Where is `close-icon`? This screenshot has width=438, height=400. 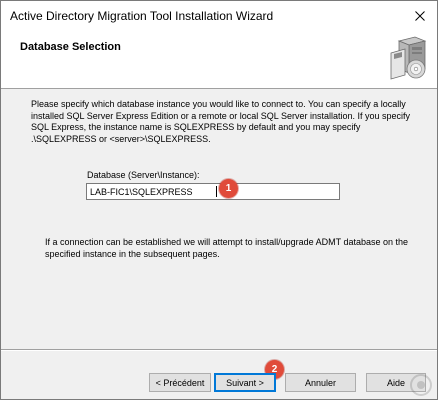 close-icon is located at coordinates (420, 16).